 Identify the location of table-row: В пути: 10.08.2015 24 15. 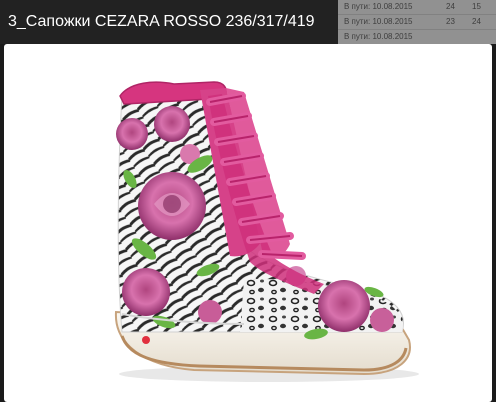
(417, 7).